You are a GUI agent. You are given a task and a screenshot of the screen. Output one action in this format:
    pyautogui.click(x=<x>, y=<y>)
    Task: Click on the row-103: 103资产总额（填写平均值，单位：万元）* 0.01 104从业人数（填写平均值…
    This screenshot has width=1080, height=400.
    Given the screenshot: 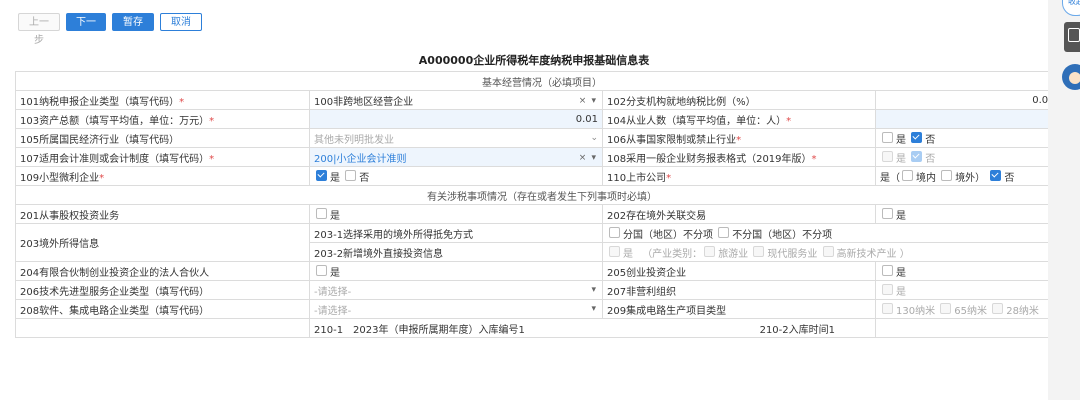 What is the action you would take?
    pyautogui.click(x=542, y=119)
    